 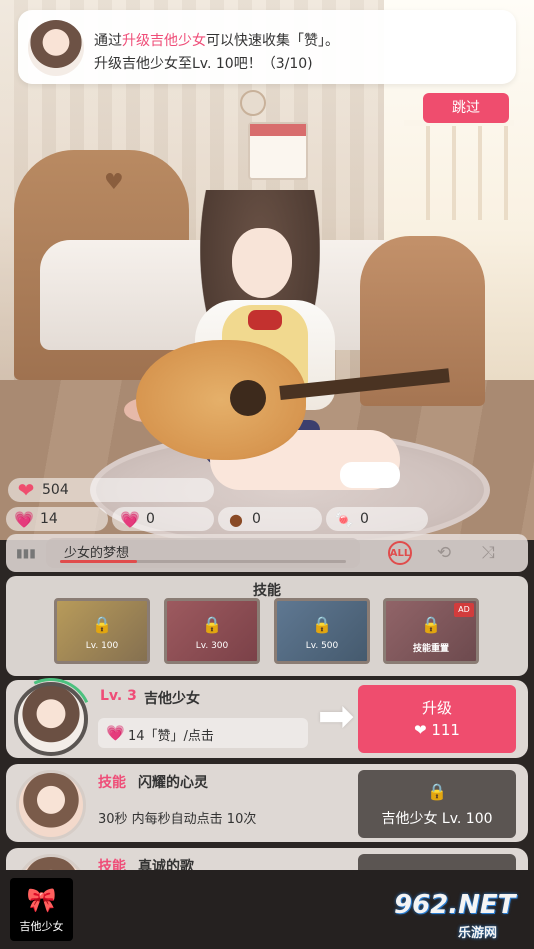 What do you see at coordinates (108, 41) in the screenshot?
I see `notification-text: 通过` at bounding box center [108, 41].